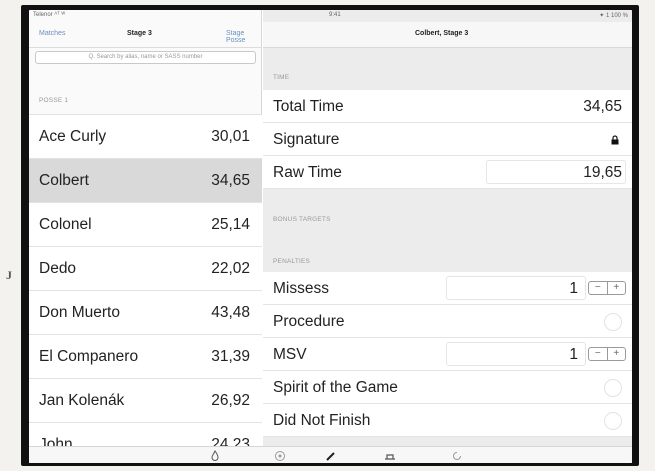 Image resolution: width=655 pixels, height=471 pixels. What do you see at coordinates (230, 224) in the screenshot?
I see `shooter-time: 25,14` at bounding box center [230, 224].